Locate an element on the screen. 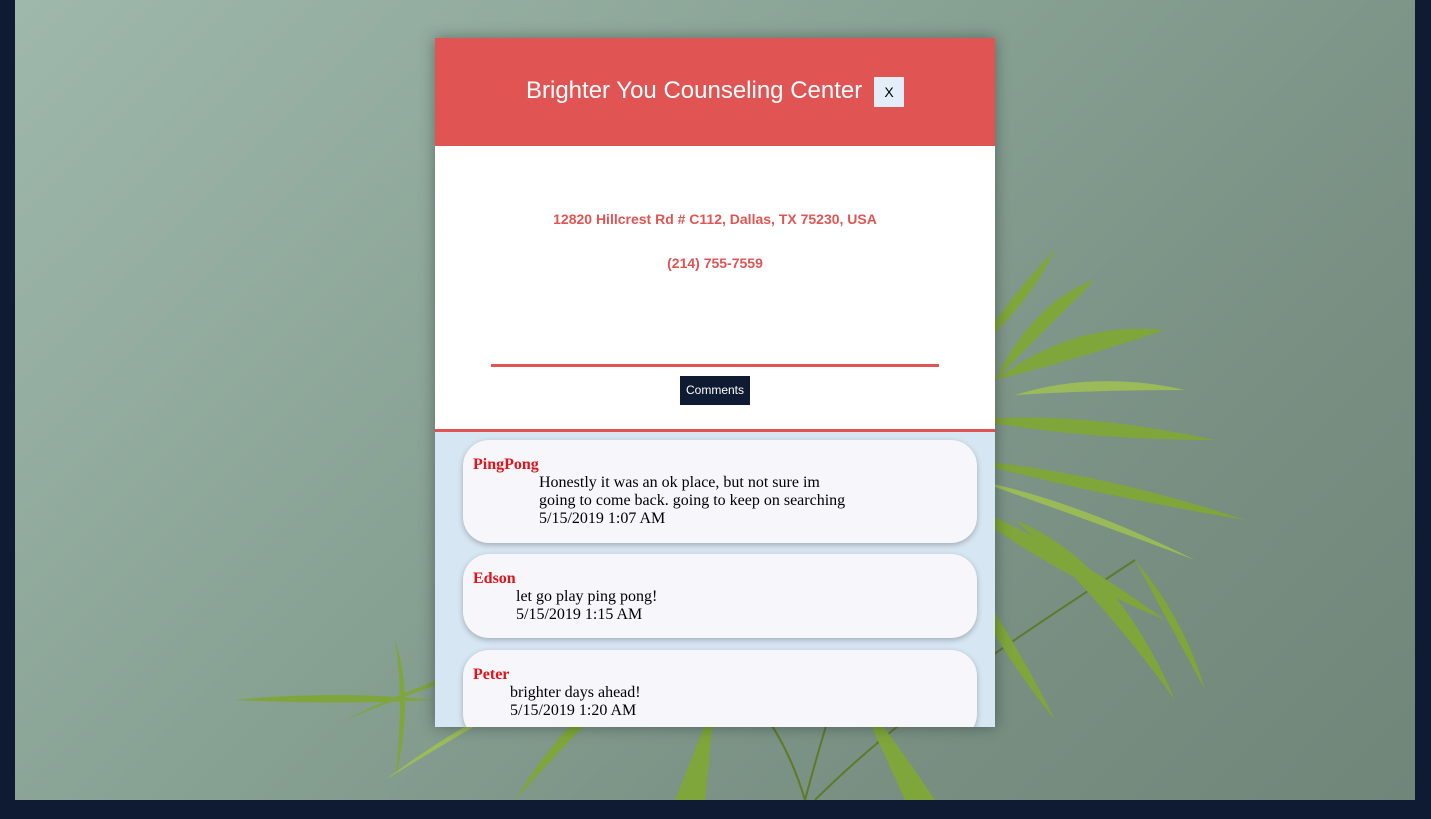 This screenshot has height=819, width=1431. clinic-phone: (214) 755-7559 is located at coordinates (715, 263).